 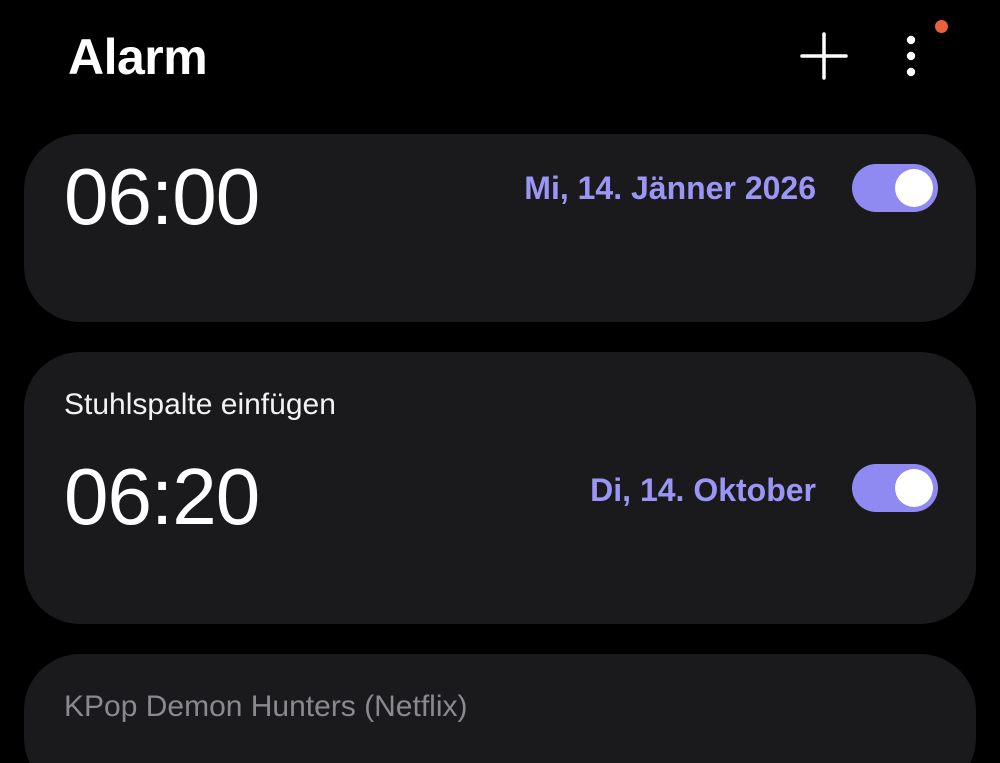 I want to click on alarm-time: 06:00, so click(x=162, y=196).